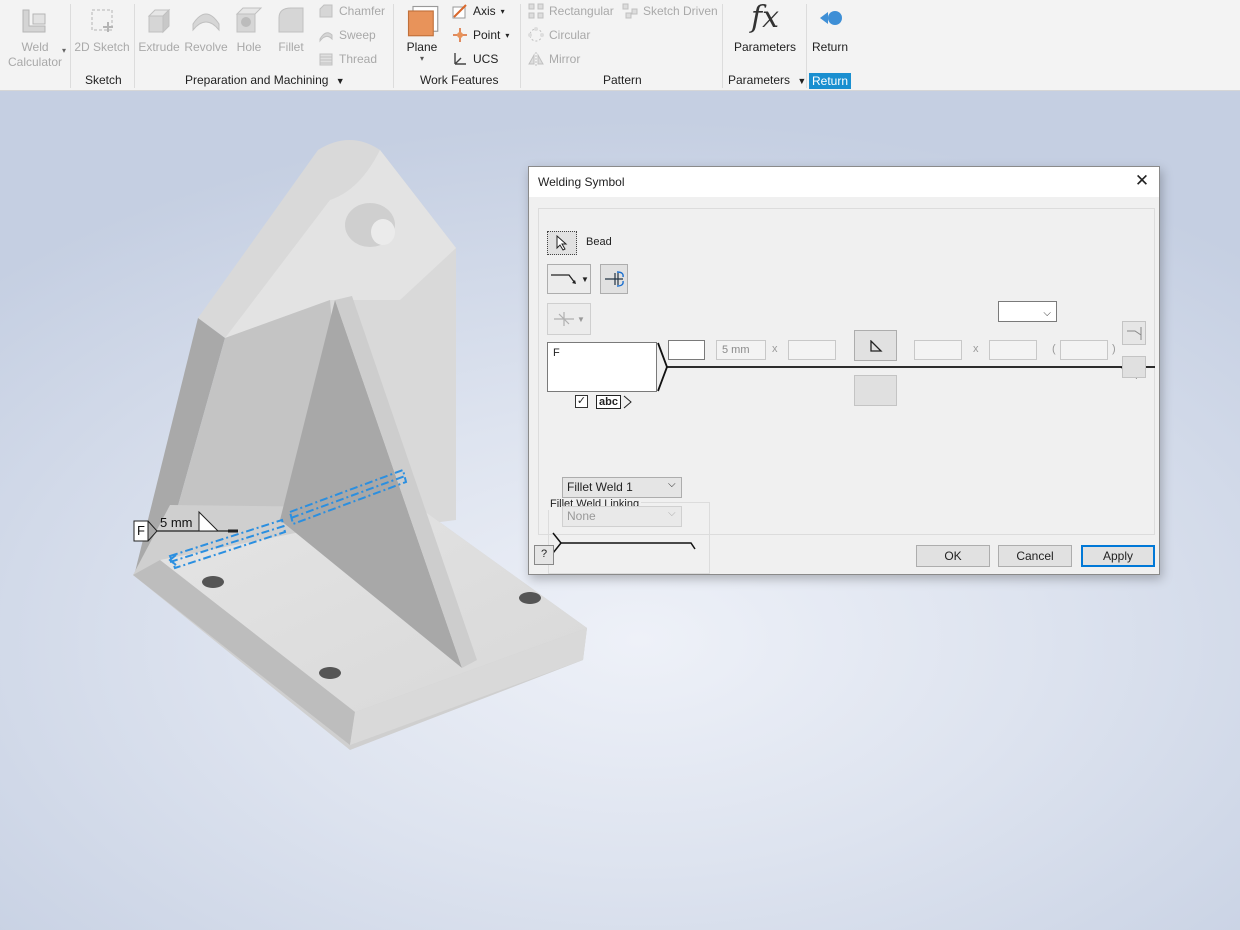 This screenshot has width=1240, height=930. I want to click on mirror-button: Mirror, so click(554, 59).